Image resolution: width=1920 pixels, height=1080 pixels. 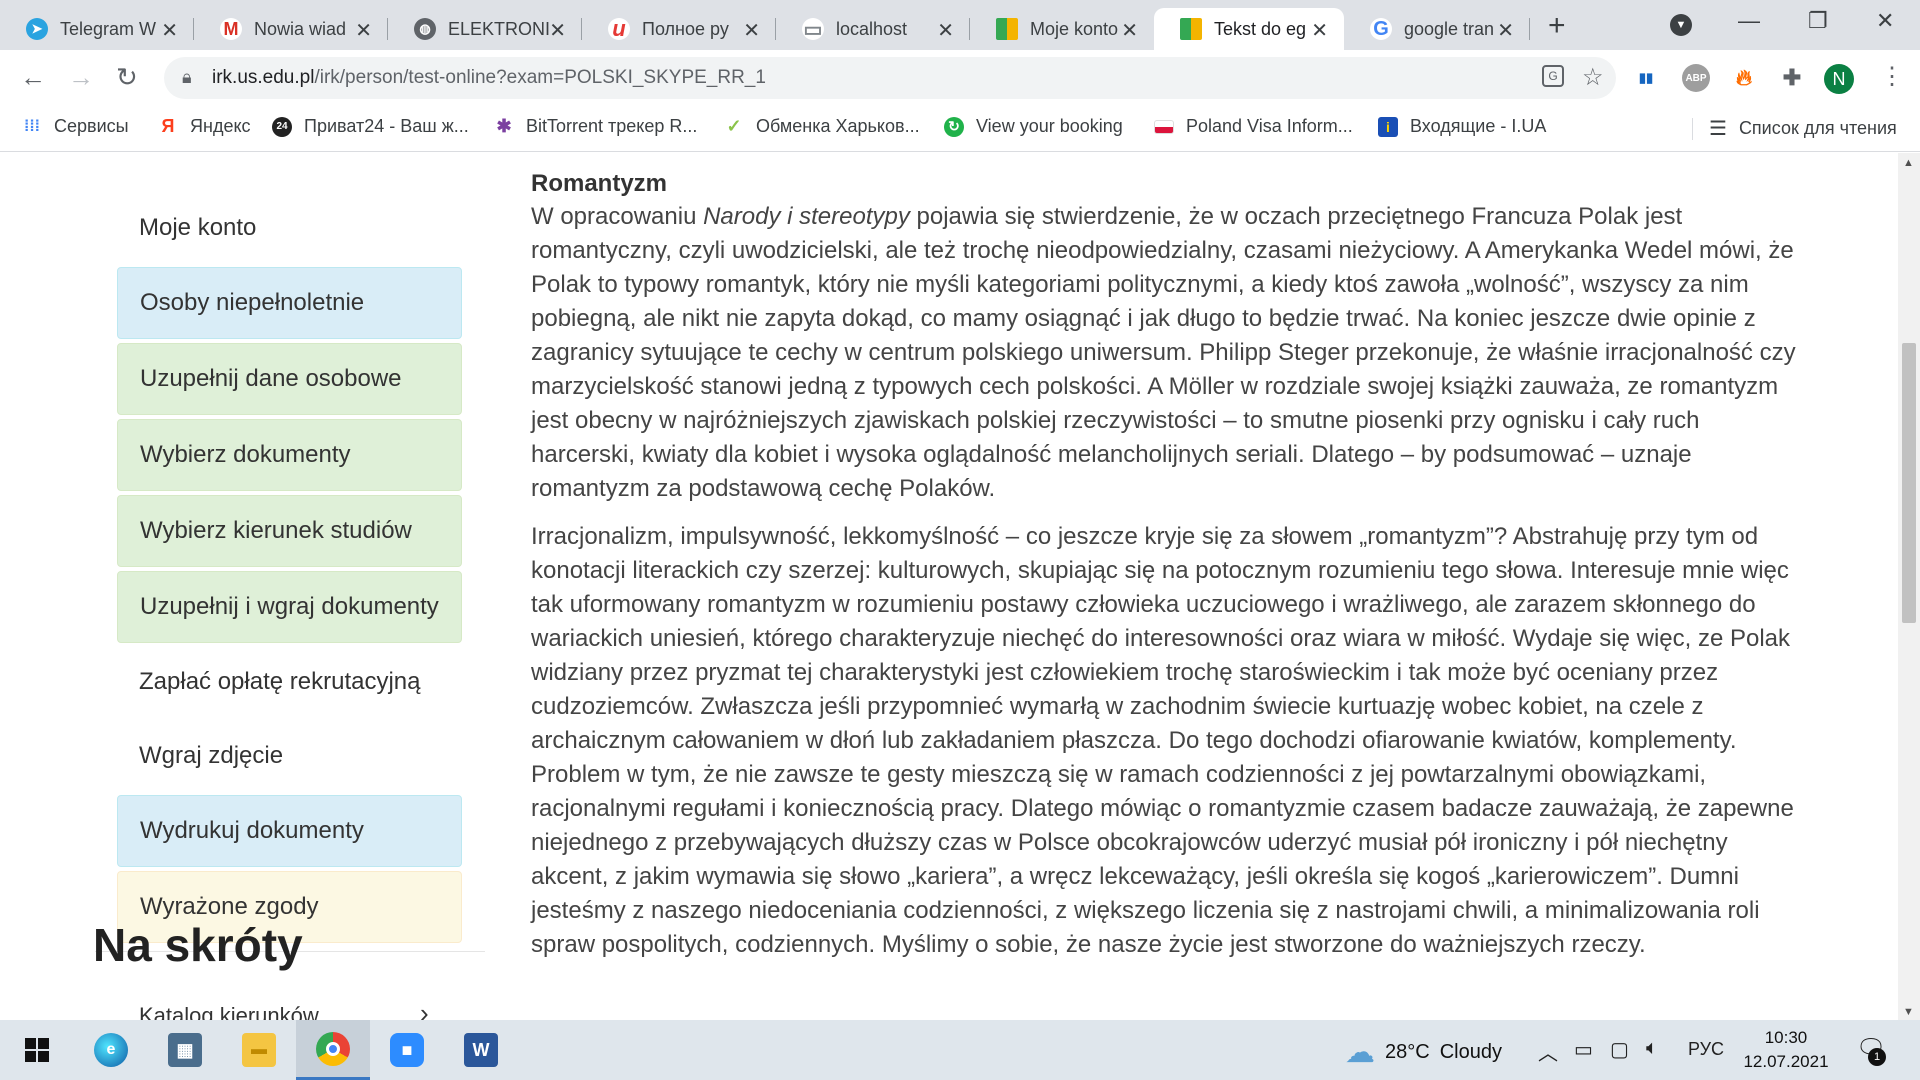 What do you see at coordinates (1908, 1012) in the screenshot?
I see `scroll-down-arrow-icon: ▼` at bounding box center [1908, 1012].